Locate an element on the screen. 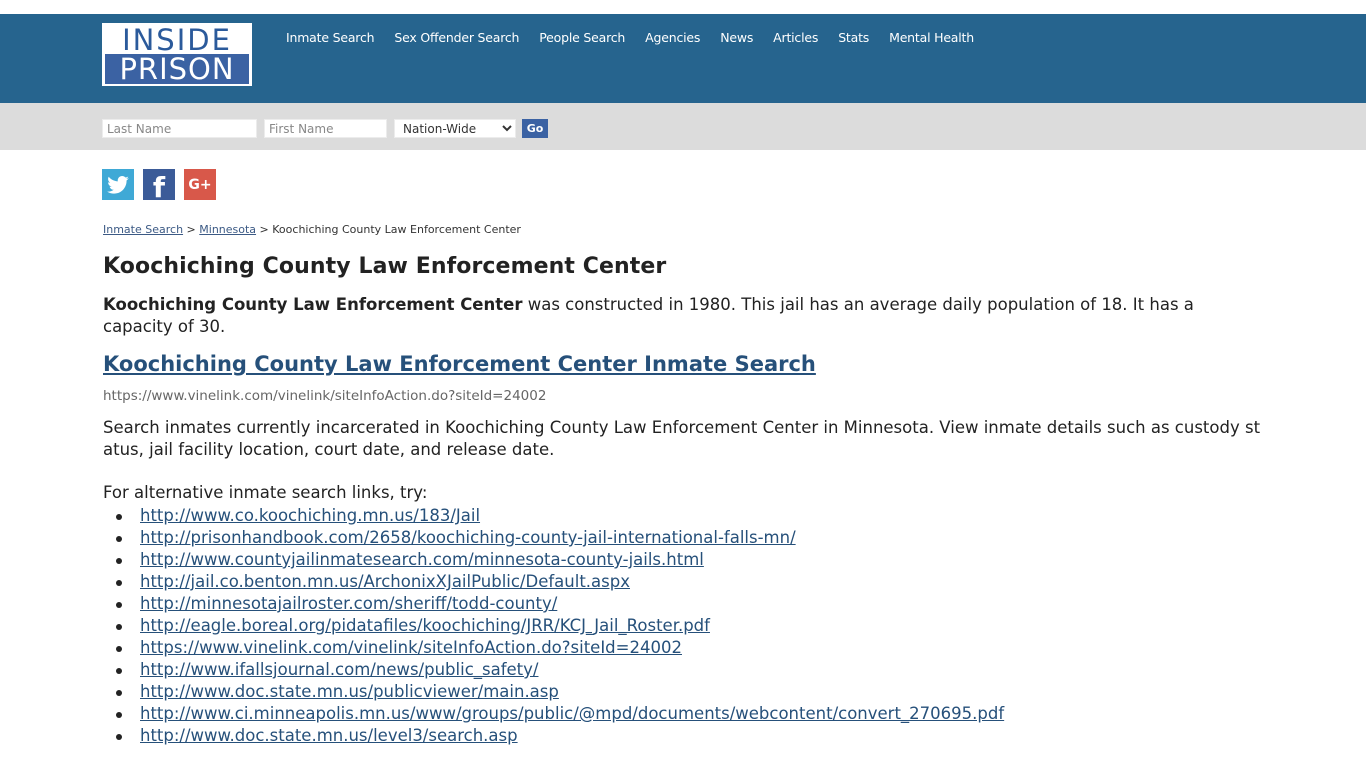  google-plus-icon: G+ is located at coordinates (200, 184).